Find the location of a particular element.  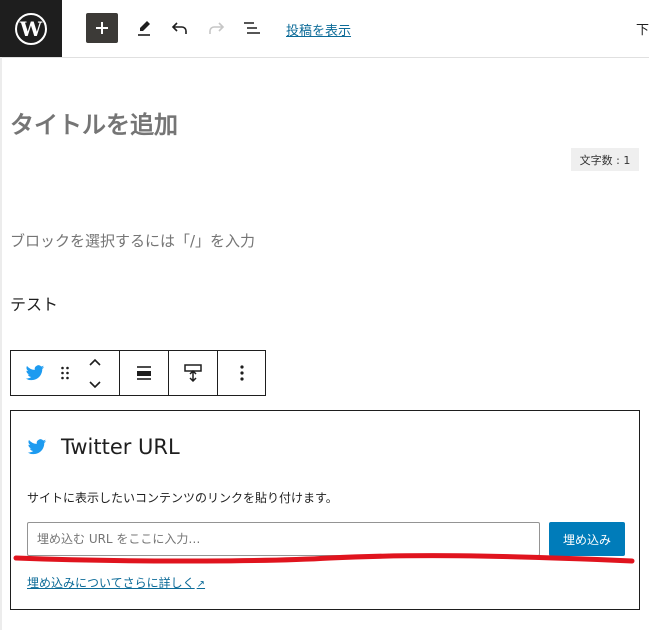

editor-header: W 投稿を表示 下 is located at coordinates (324, 29).